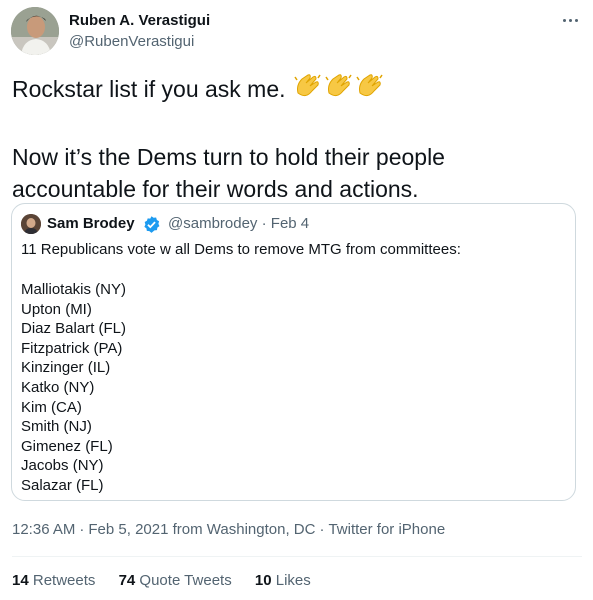 This screenshot has width=593, height=600. I want to click on member-item: Fitzpatrick (PA), so click(72, 348).